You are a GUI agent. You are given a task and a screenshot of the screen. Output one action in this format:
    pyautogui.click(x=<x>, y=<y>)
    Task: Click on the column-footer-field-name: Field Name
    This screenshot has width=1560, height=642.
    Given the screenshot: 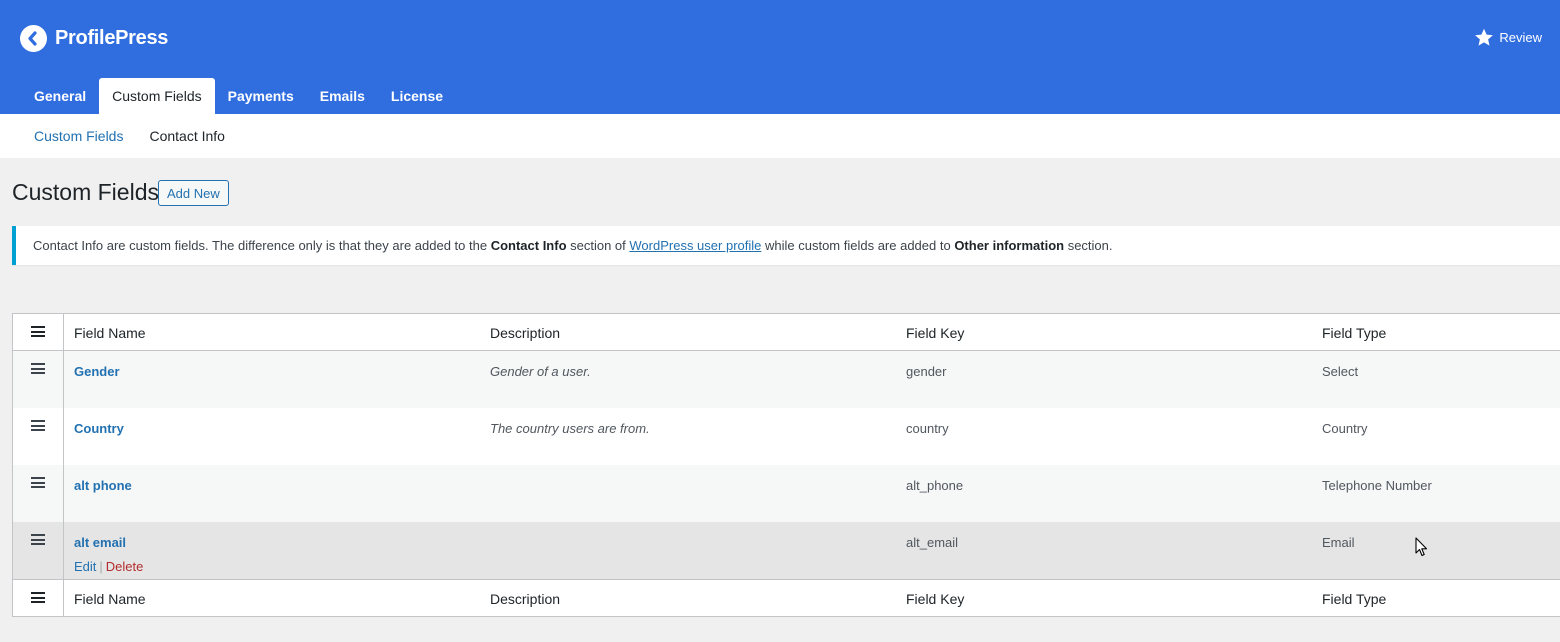 What is the action you would take?
    pyautogui.click(x=272, y=598)
    